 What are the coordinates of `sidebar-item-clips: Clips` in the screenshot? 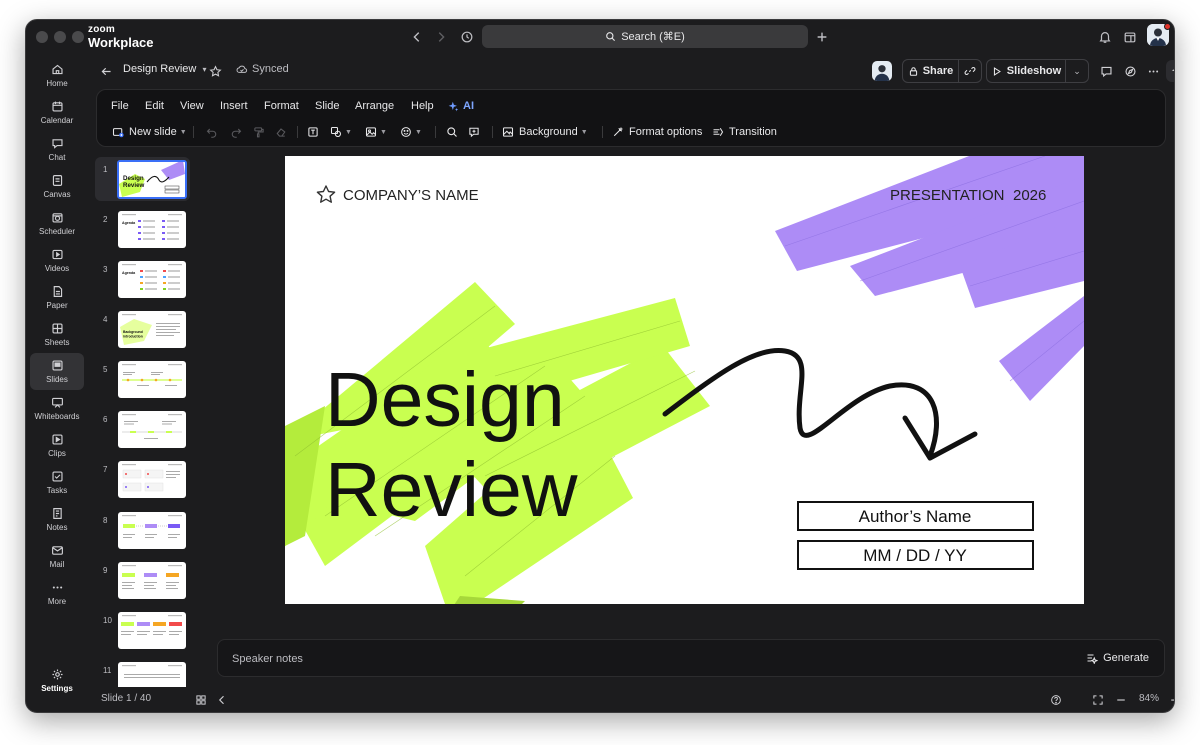 It's located at (57, 445).